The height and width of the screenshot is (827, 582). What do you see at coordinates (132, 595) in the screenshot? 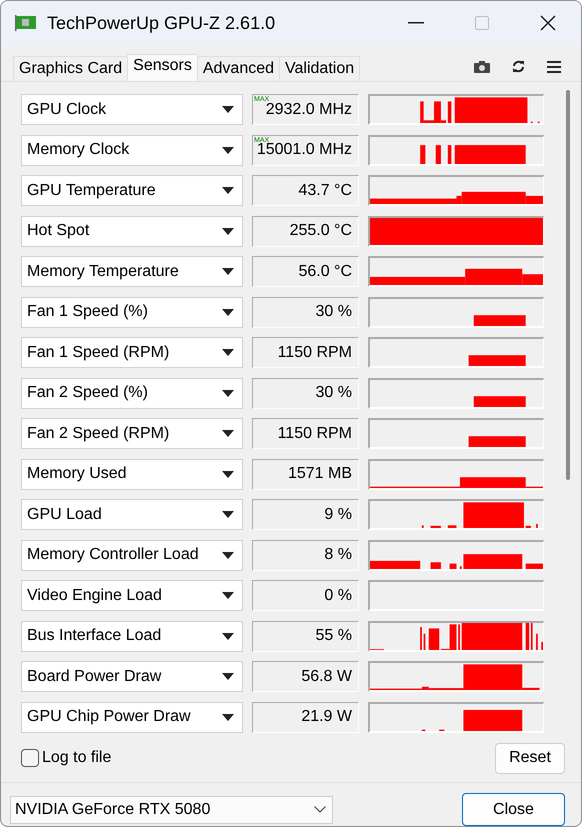
I see `sensor-dropdown: Video Engine Load` at bounding box center [132, 595].